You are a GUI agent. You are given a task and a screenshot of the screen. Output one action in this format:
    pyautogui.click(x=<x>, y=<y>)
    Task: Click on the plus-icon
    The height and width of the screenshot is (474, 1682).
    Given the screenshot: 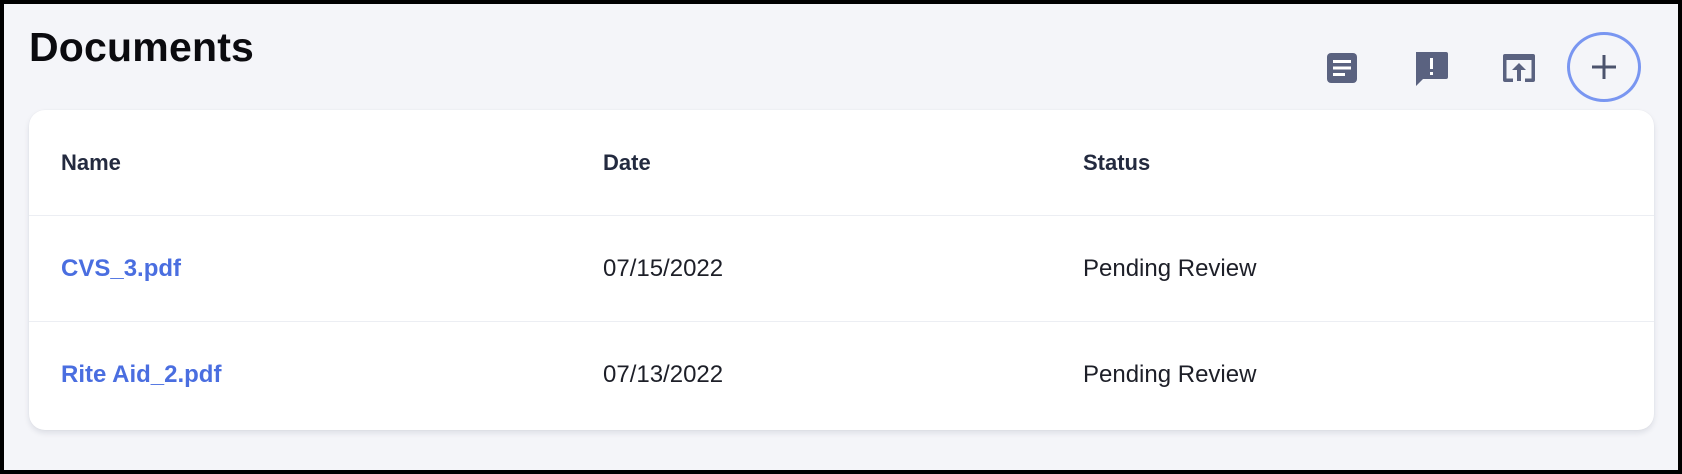 What is the action you would take?
    pyautogui.click(x=1604, y=67)
    